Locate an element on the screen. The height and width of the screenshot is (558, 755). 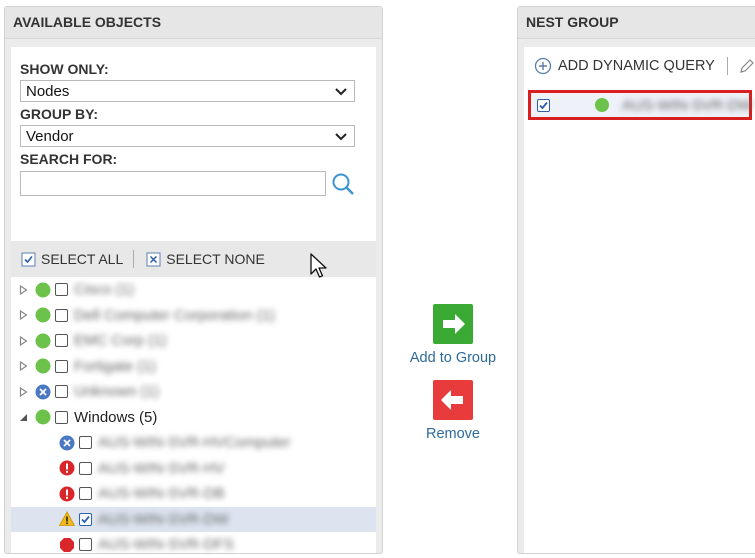
nest-group-item: AUS-WIN-SVR-DW is located at coordinates (640, 105).